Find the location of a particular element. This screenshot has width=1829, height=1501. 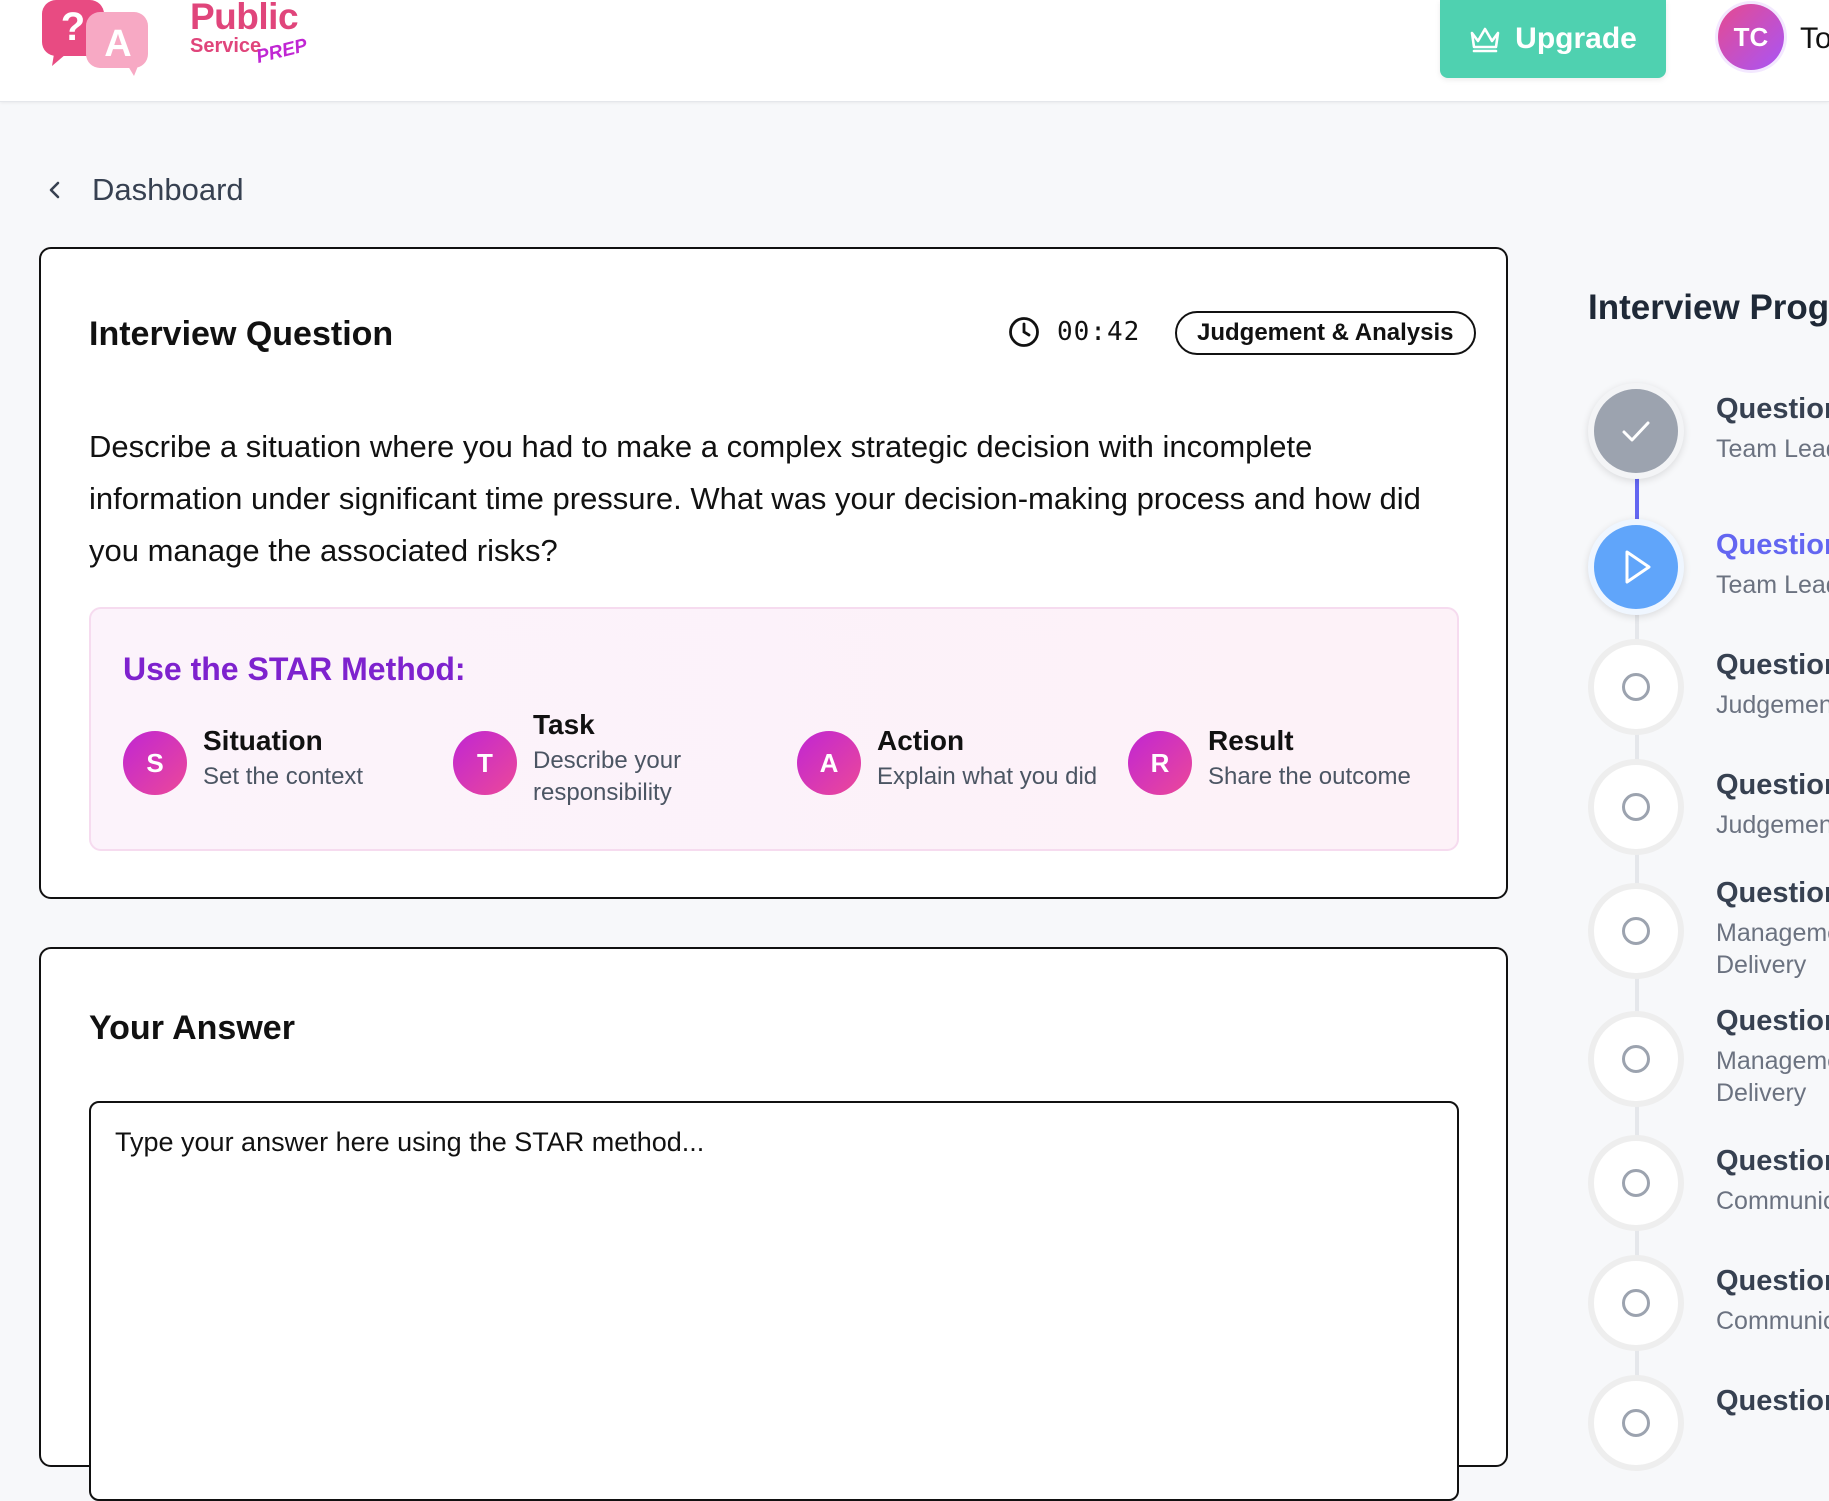

user-name: To is located at coordinates (1814, 39).